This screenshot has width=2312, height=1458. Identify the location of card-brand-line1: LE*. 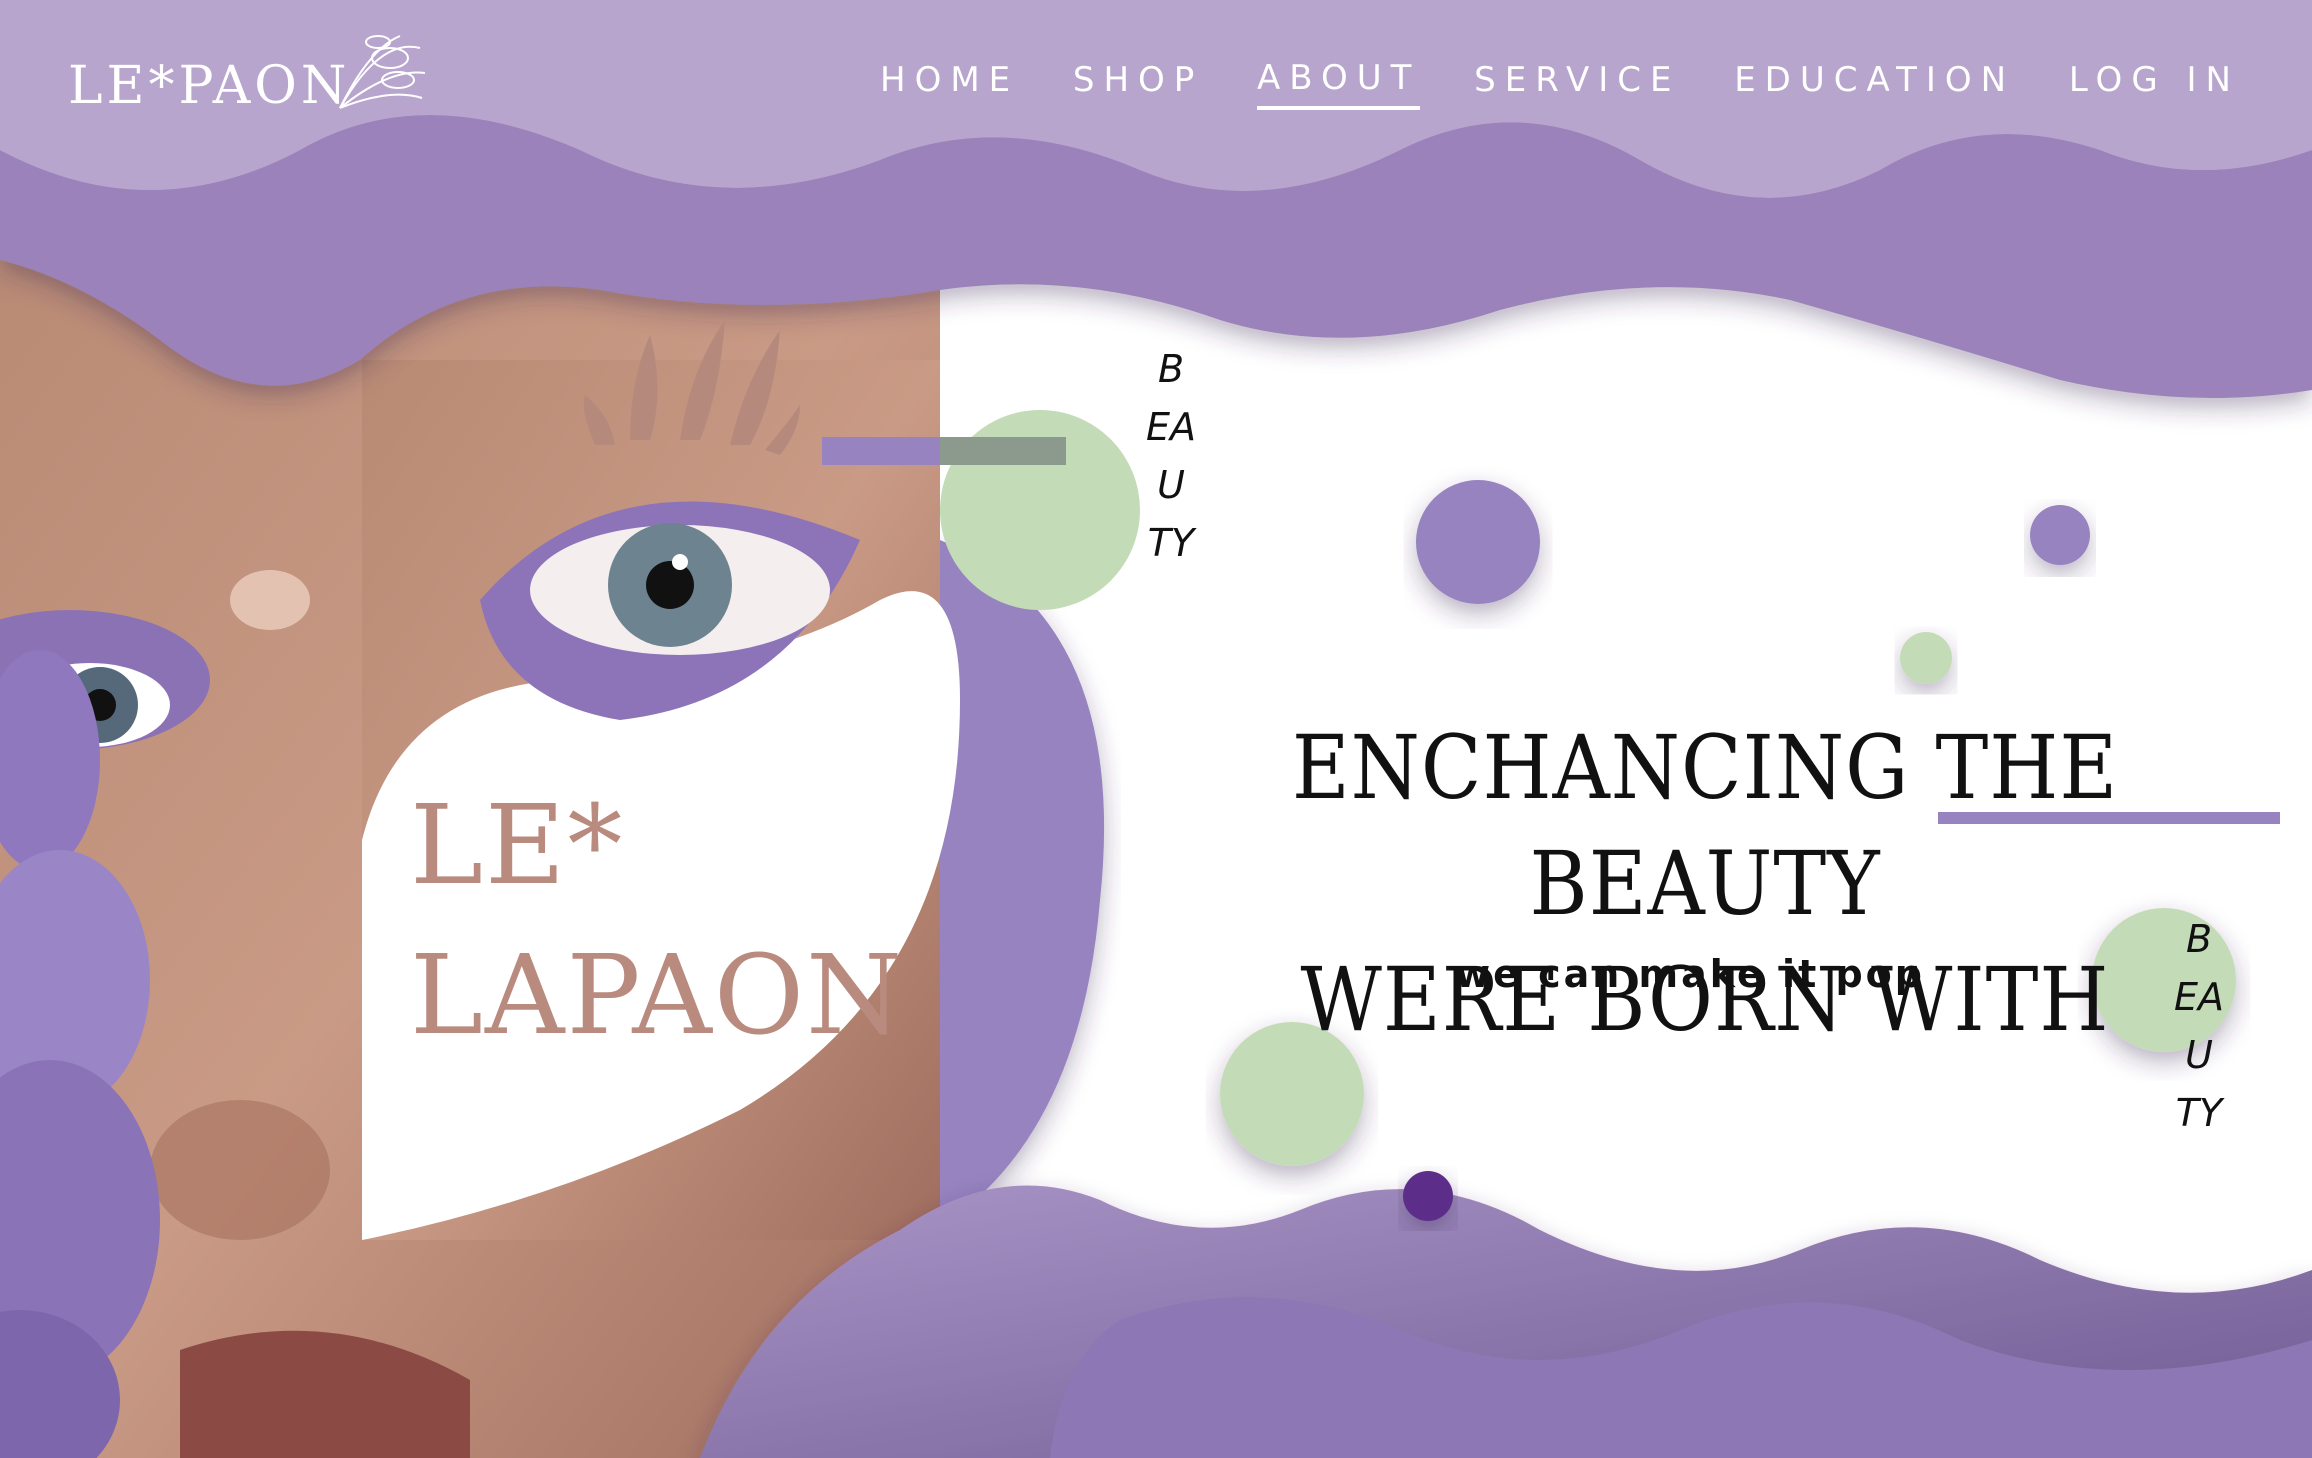
(517, 845).